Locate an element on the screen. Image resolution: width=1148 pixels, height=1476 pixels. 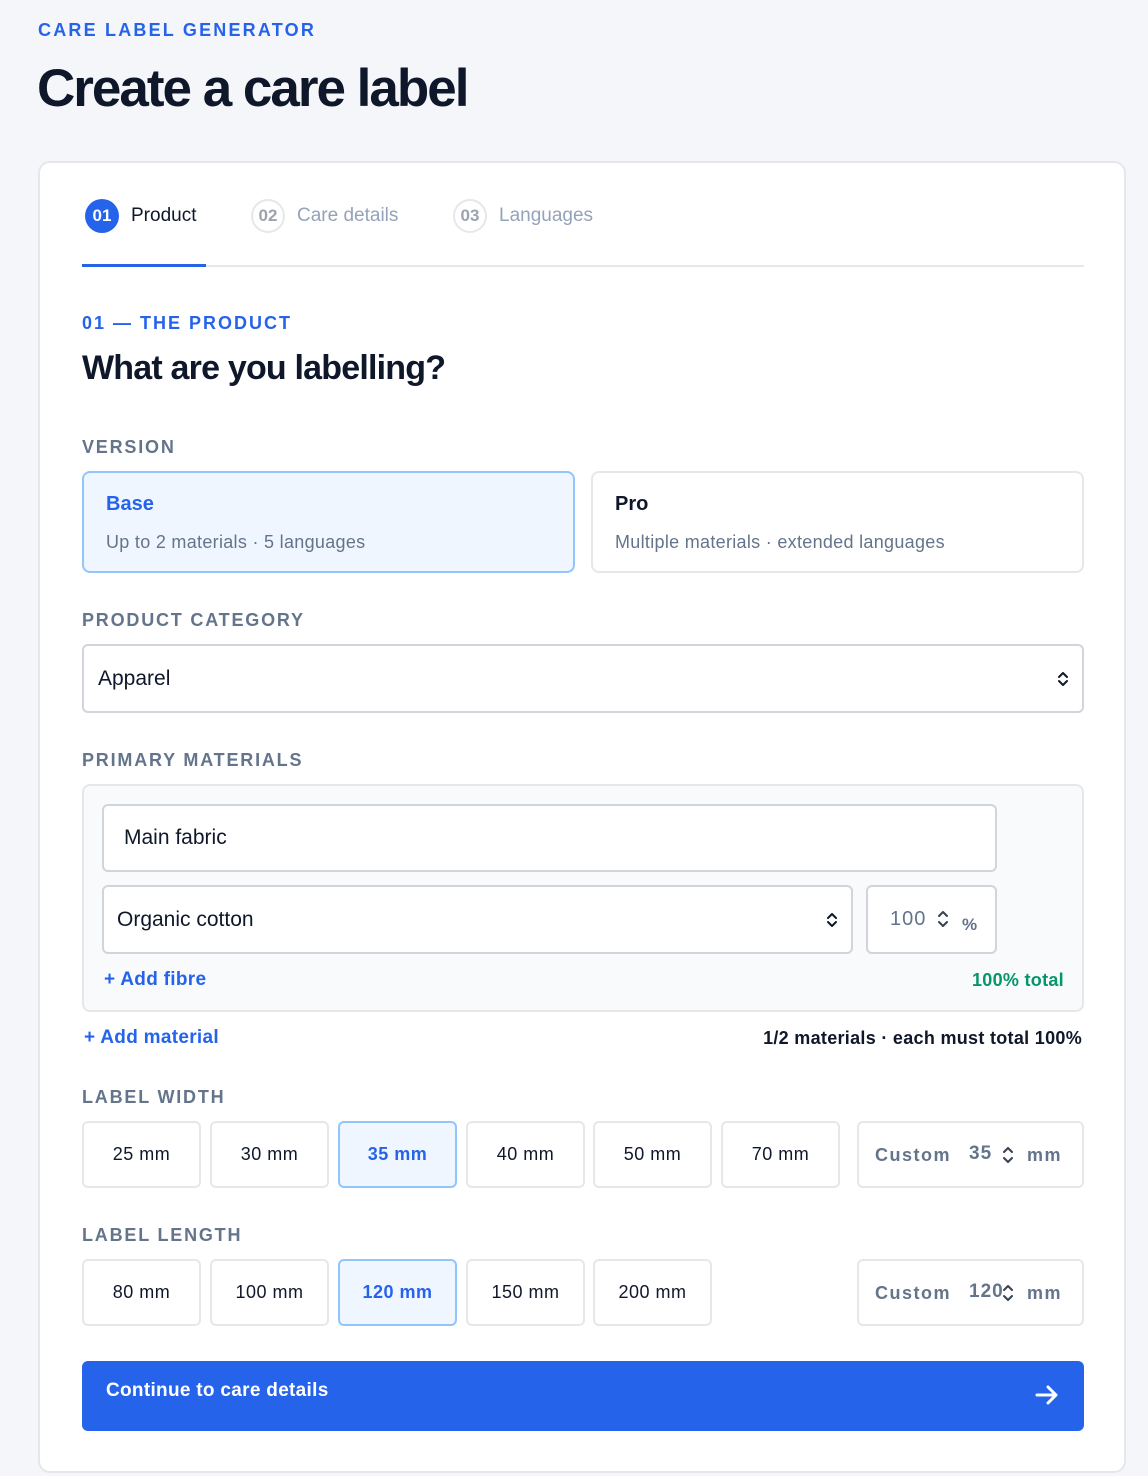
step-label: Languages is located at coordinates (546, 215).